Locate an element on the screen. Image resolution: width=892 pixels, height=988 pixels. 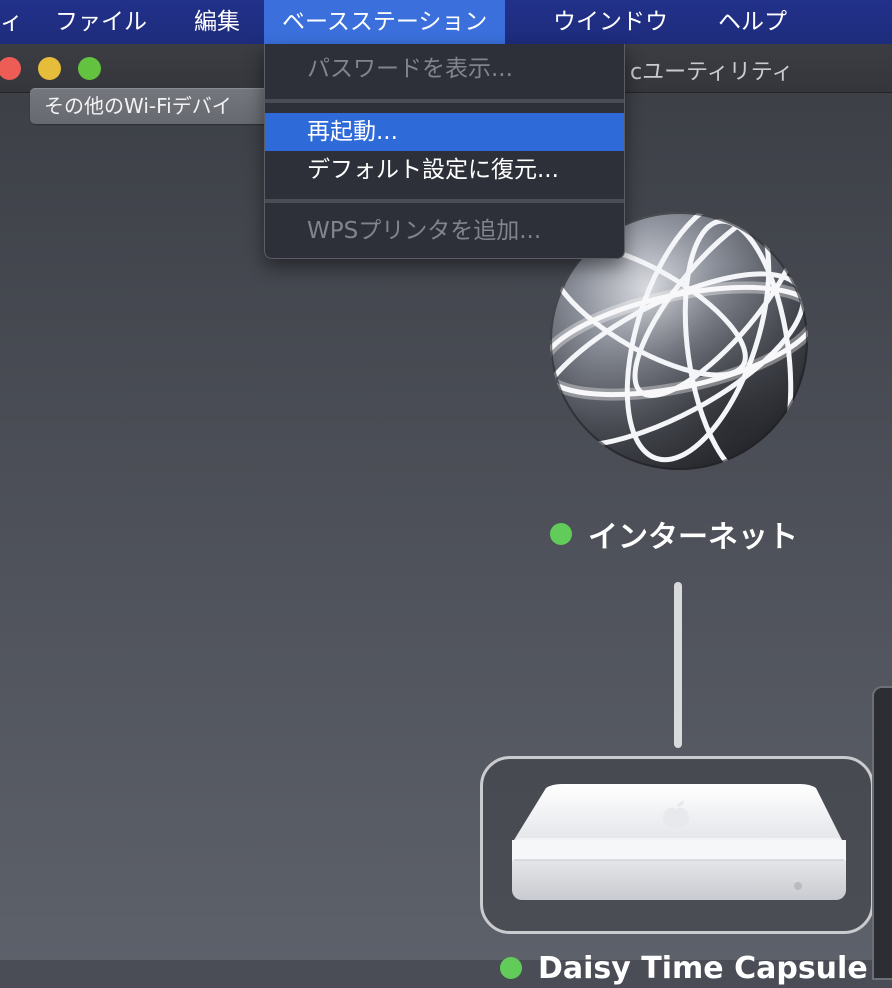
menu-window: ウインドウ is located at coordinates (610, 22).